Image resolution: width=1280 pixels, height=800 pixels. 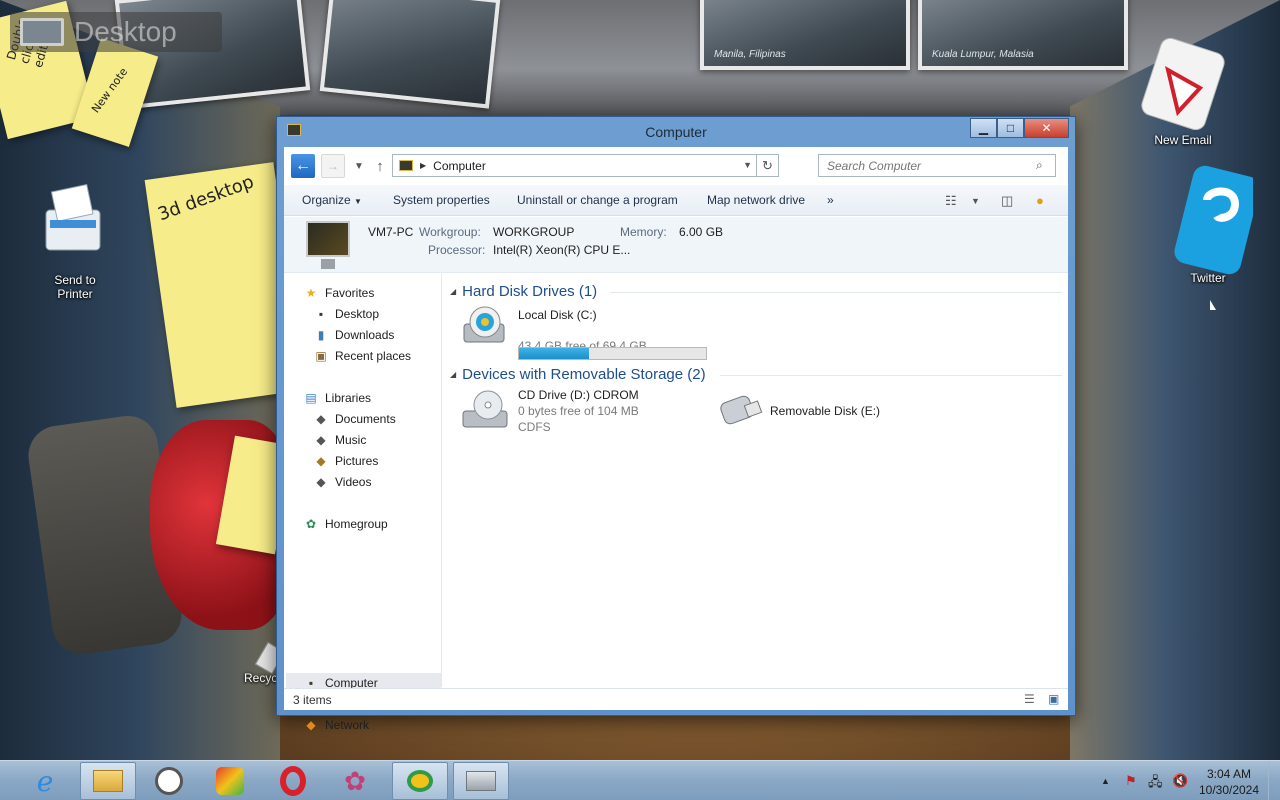 I want to click on folder-icon, so click(x=108, y=781).